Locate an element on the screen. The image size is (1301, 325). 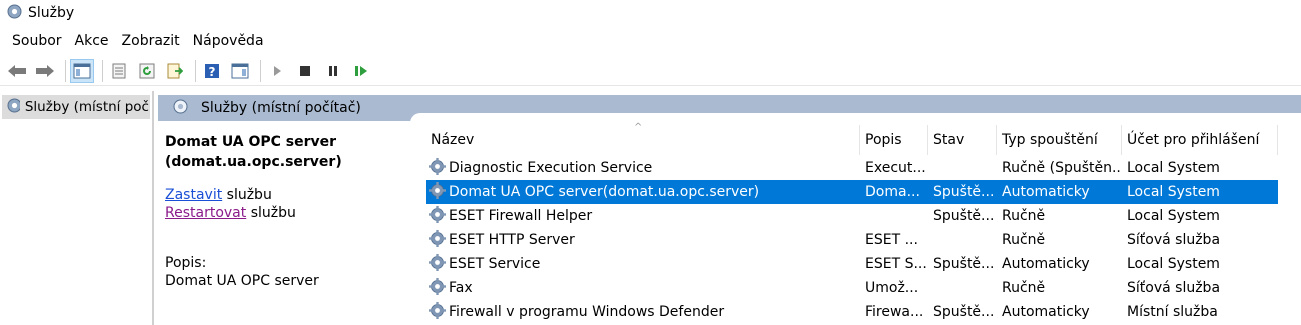
title-bar: Služby is located at coordinates (650, 13).